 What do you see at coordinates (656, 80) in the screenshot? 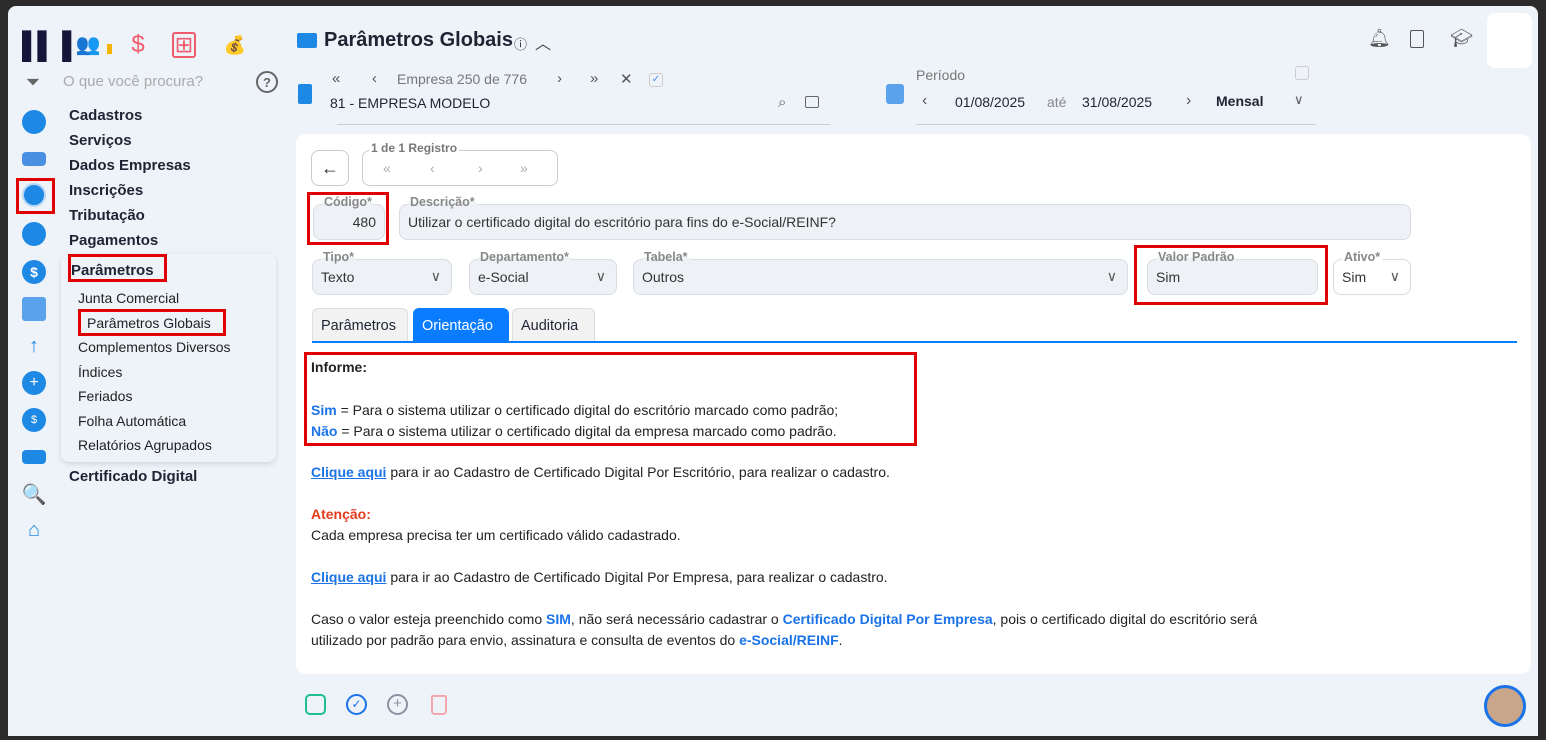
I see `company-checkbox: ✓` at bounding box center [656, 80].